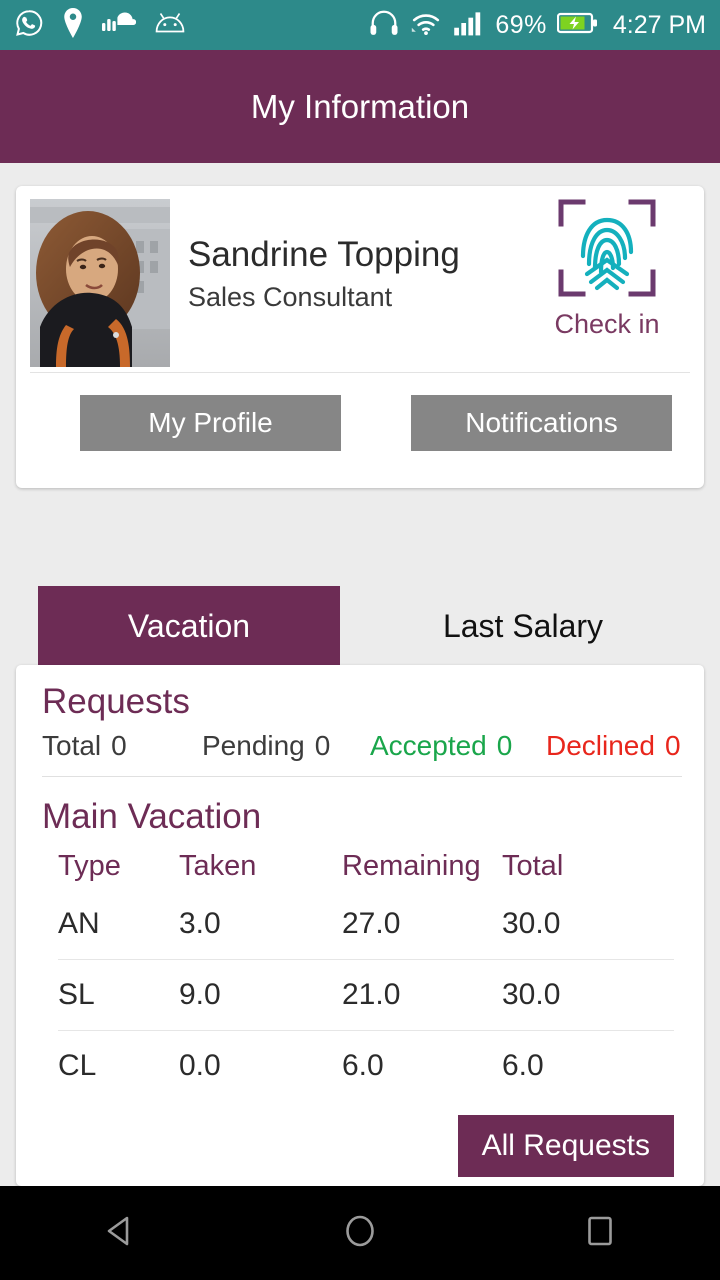 The width and height of the screenshot is (720, 1280). I want to click on avatar, so click(100, 283).